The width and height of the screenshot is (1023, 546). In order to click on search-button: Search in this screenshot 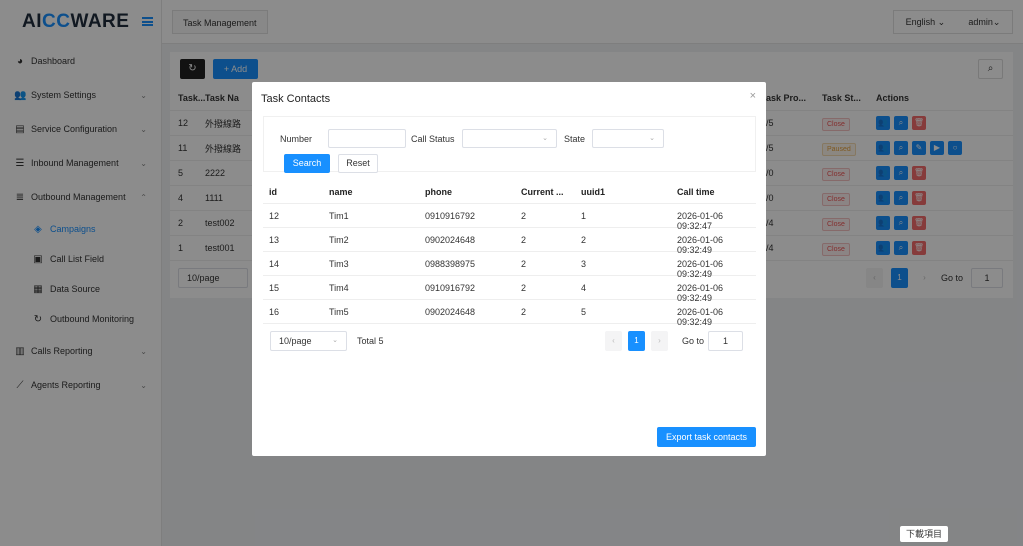, I will do `click(307, 163)`.